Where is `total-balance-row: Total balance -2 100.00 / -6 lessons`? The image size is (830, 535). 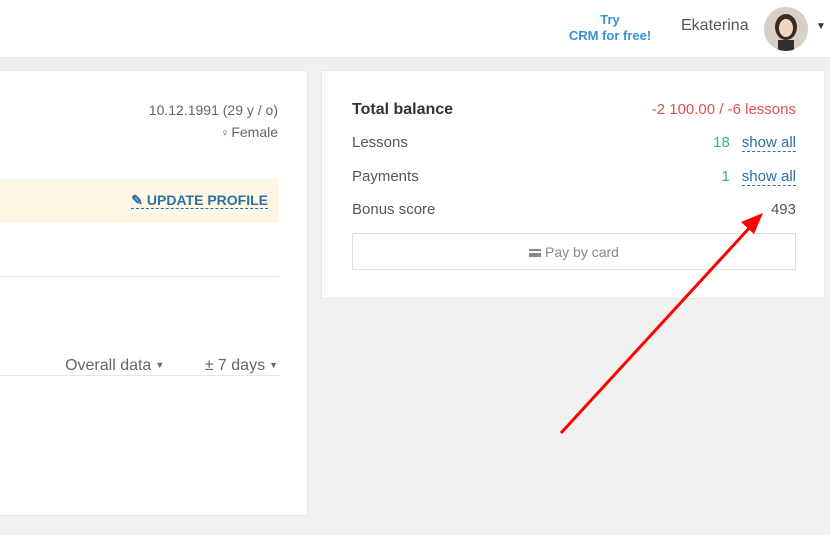 total-balance-row: Total balance -2 100.00 / -6 lessons is located at coordinates (574, 112).